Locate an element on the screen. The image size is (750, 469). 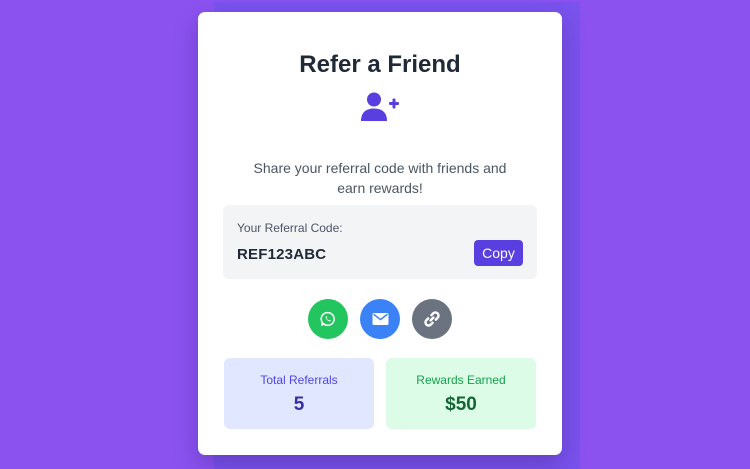
share-link-button is located at coordinates (432, 319).